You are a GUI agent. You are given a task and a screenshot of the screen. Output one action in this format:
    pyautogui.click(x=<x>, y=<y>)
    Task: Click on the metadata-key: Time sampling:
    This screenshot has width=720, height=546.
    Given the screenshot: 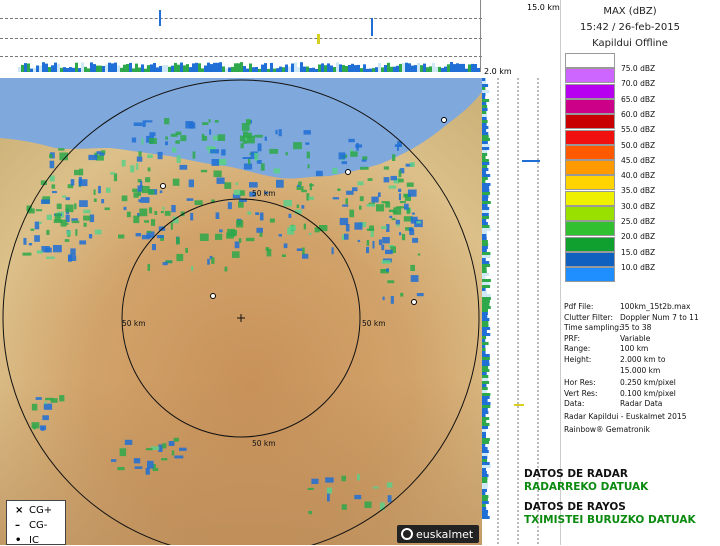 What is the action you would take?
    pyautogui.click(x=593, y=328)
    